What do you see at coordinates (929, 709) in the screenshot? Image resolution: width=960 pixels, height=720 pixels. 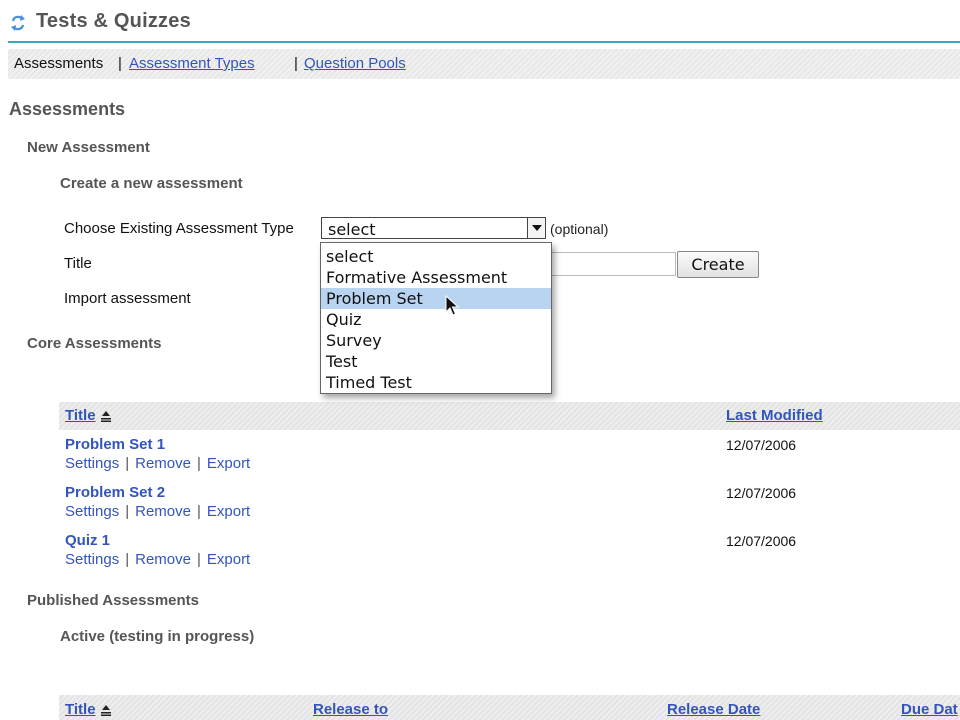 I see `sort-due-date-link: Due Dat` at bounding box center [929, 709].